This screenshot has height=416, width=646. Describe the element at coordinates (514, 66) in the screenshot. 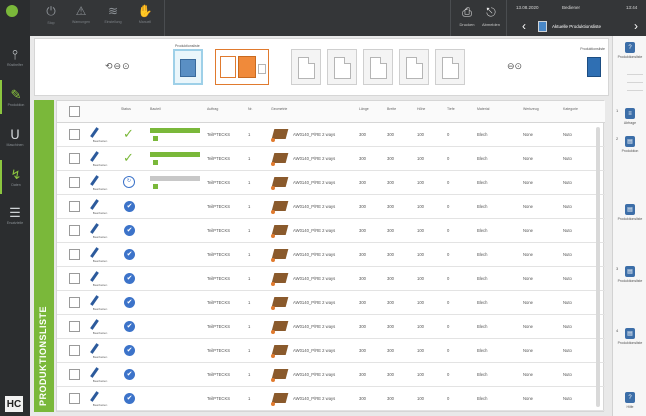

I see `strip-controls-right: ⊖⊙` at that location.